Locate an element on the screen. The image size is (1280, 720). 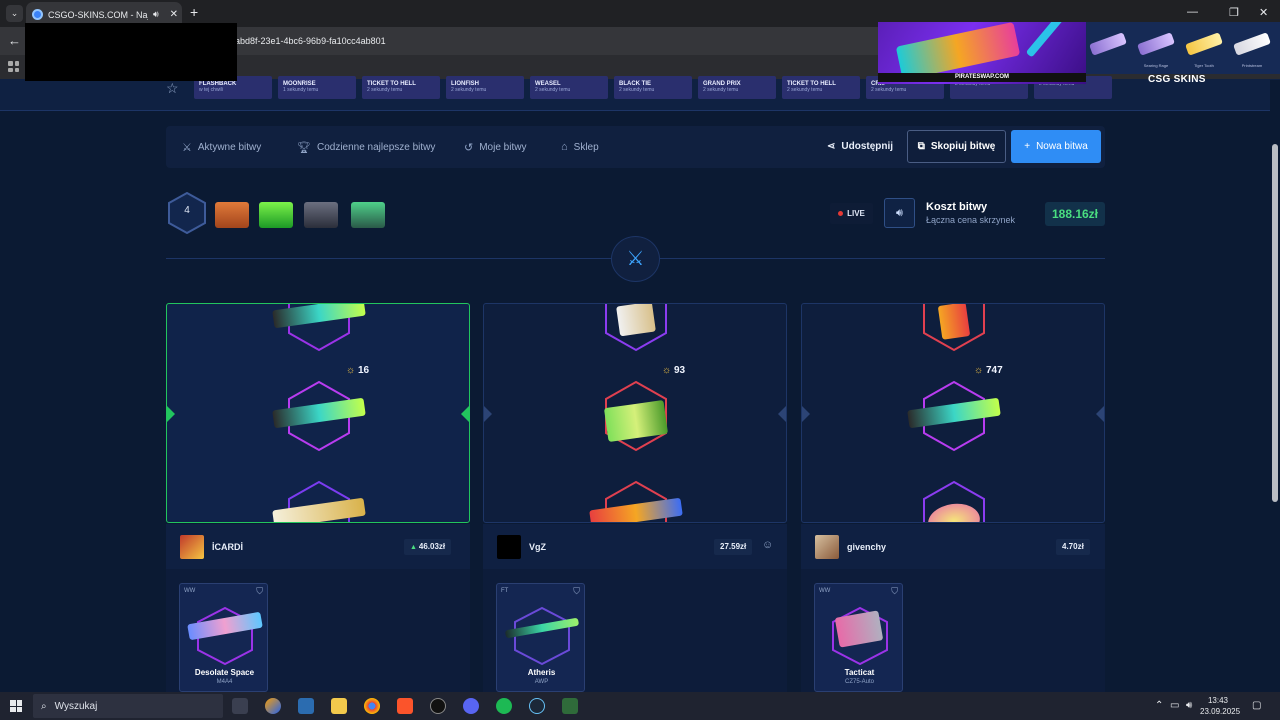
file-explorer-icon is located at coordinates (339, 706).